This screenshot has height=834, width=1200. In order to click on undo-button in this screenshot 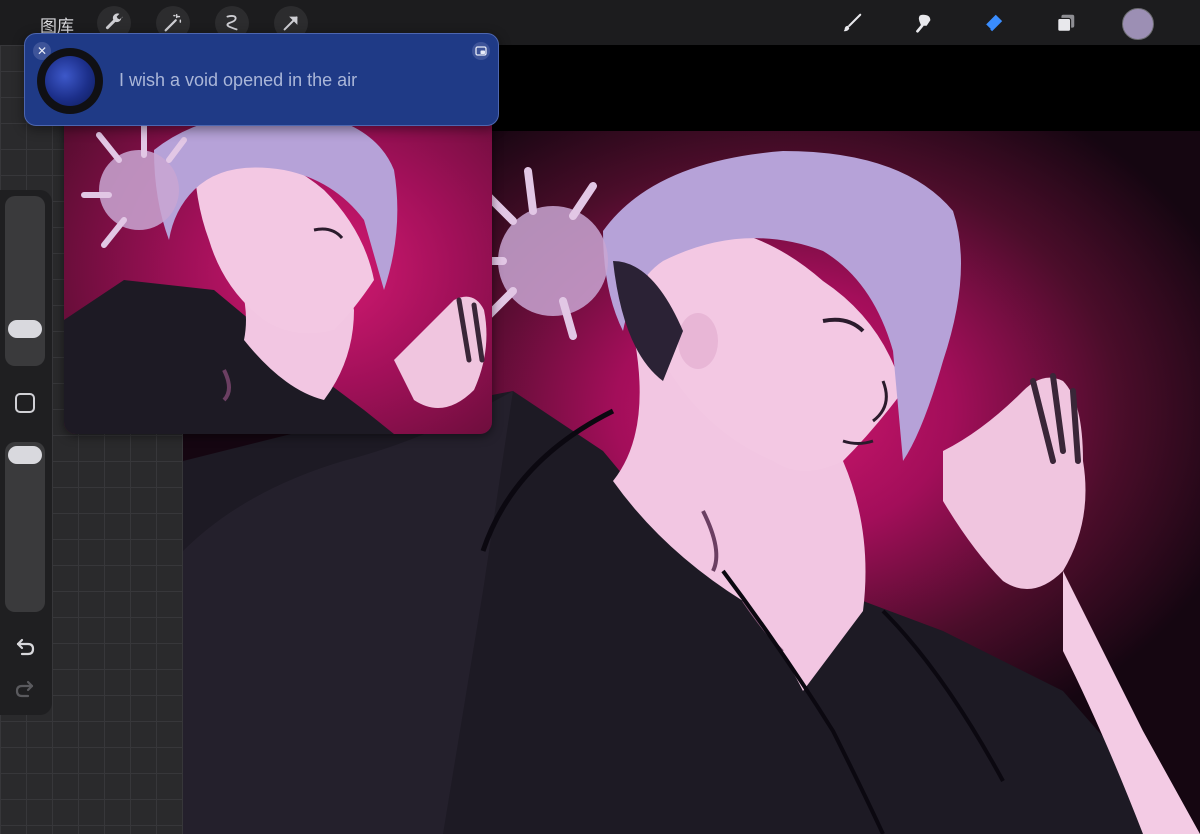, I will do `click(25, 647)`.